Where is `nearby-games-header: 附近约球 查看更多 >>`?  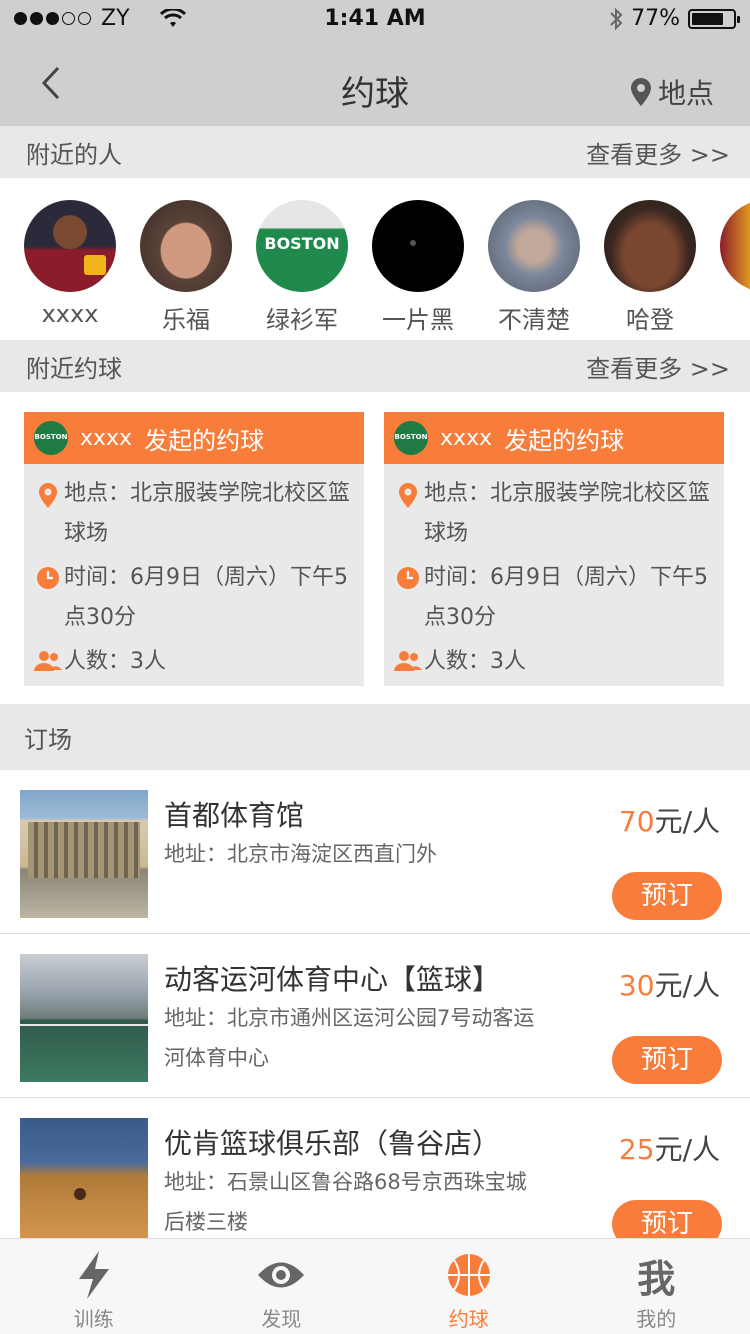 nearby-games-header: 附近约球 查看更多 >> is located at coordinates (375, 366).